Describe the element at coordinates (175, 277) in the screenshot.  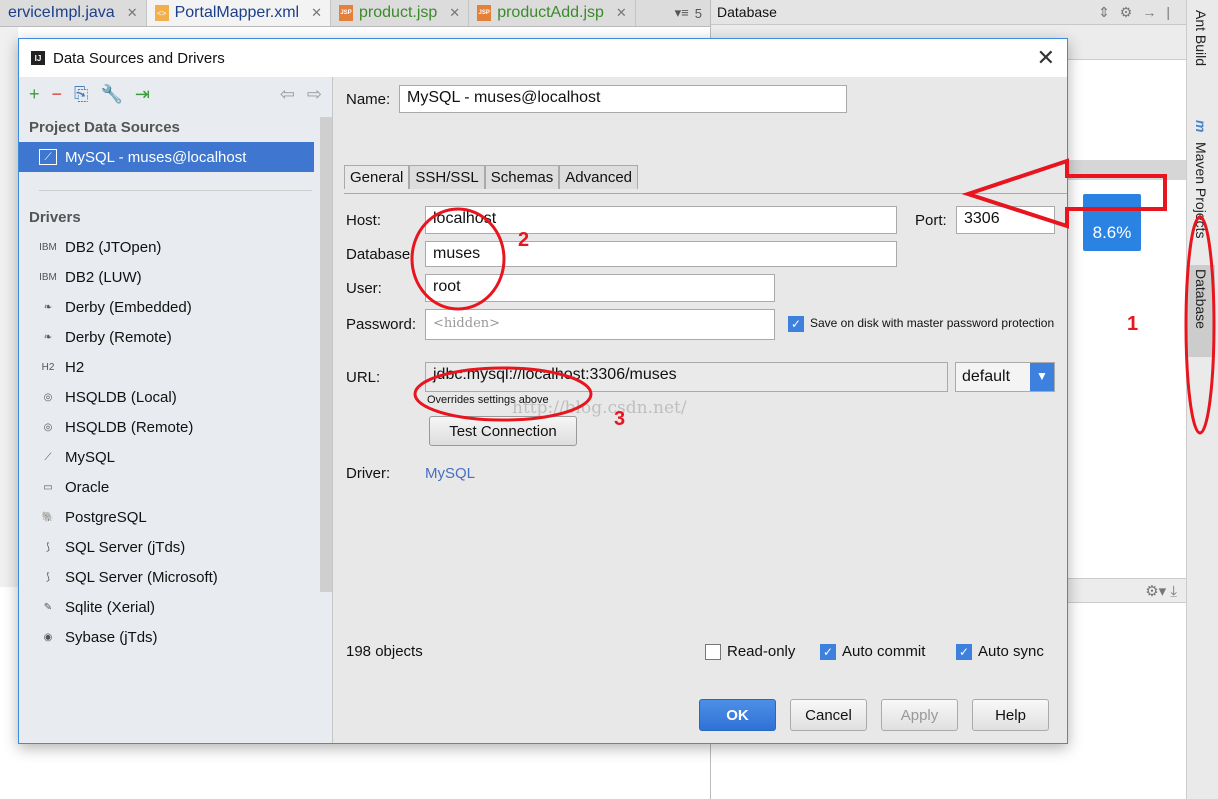
I see `driver-item: IBM DB2 (LUW)` at that location.